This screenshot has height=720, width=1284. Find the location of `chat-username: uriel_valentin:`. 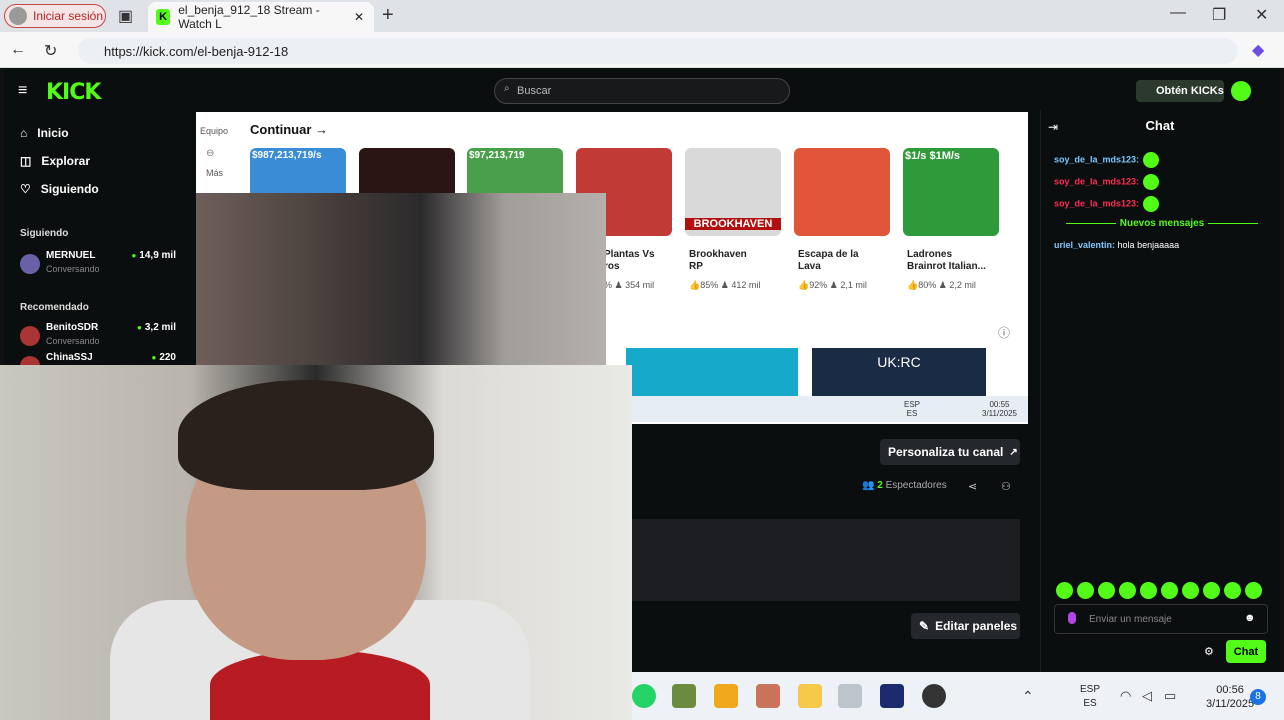

chat-username: uriel_valentin: is located at coordinates (1084, 245).